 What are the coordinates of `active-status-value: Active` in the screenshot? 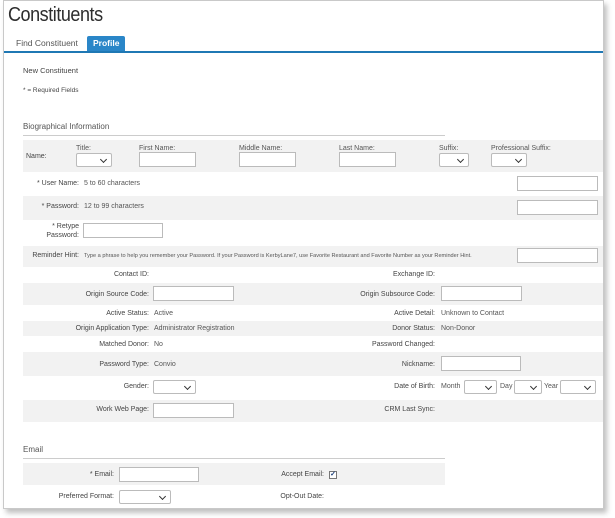 It's located at (164, 313).